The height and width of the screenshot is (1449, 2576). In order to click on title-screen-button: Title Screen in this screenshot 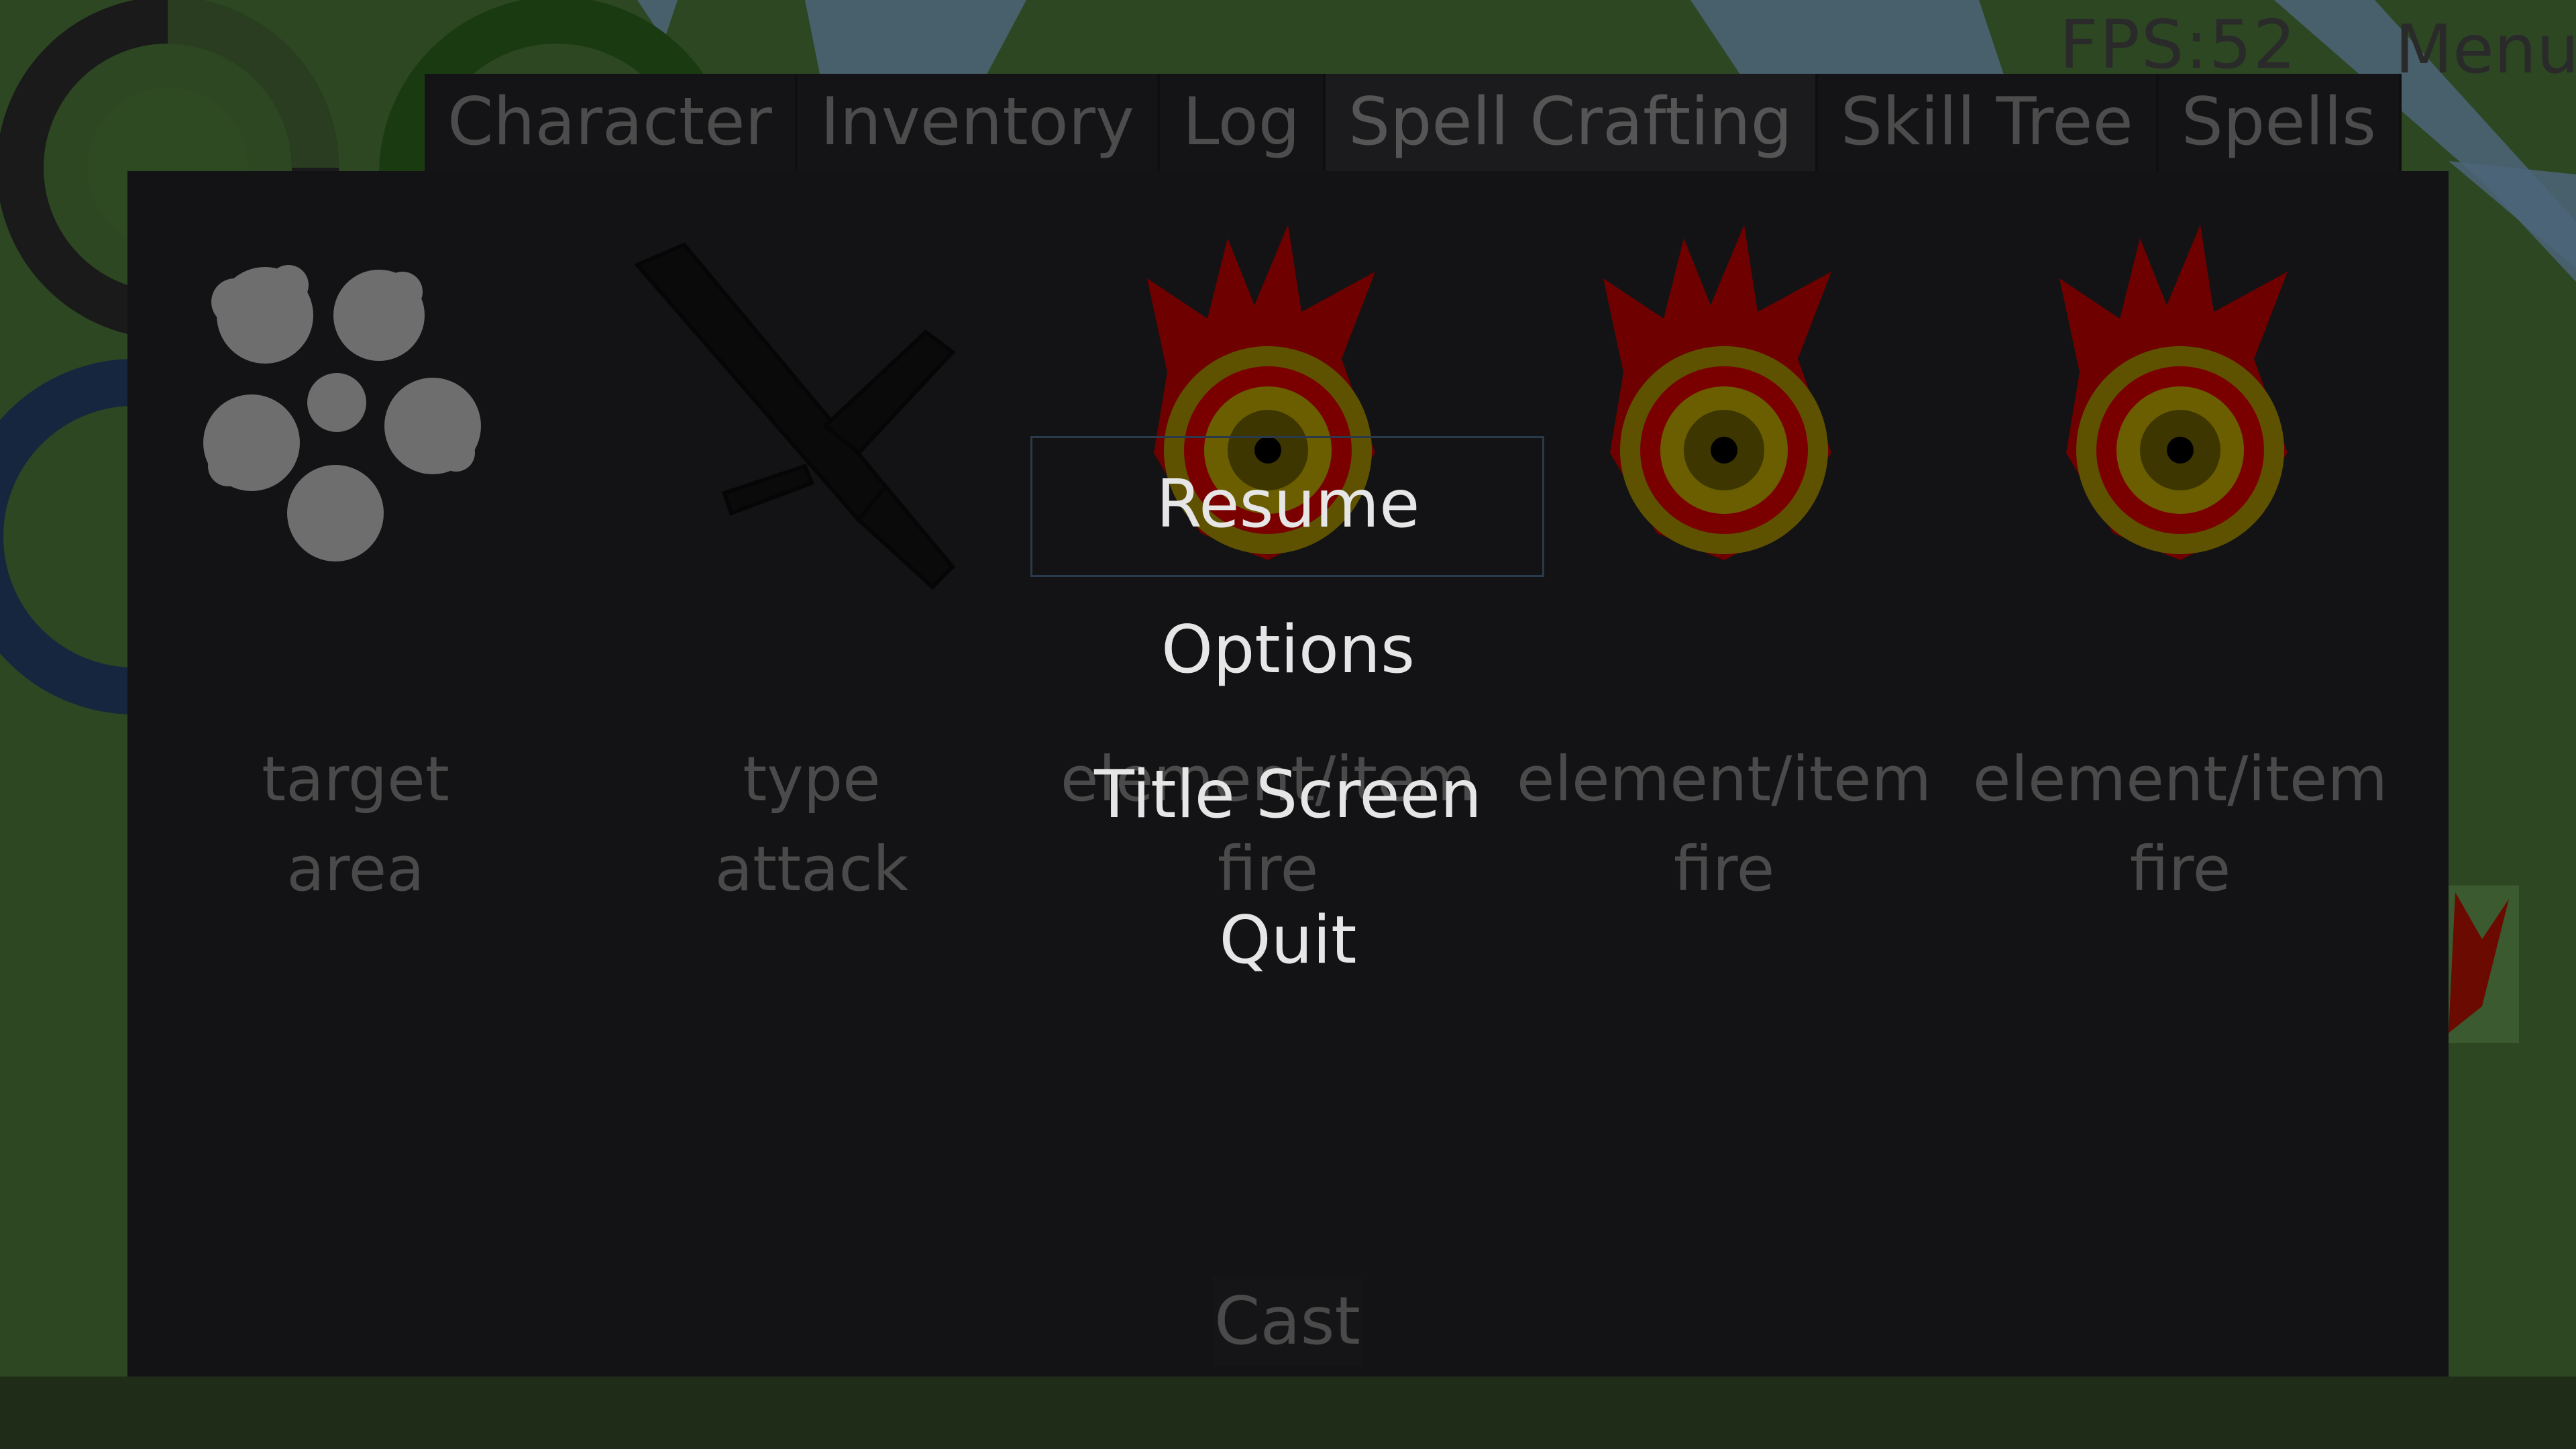, I will do `click(1288, 795)`.